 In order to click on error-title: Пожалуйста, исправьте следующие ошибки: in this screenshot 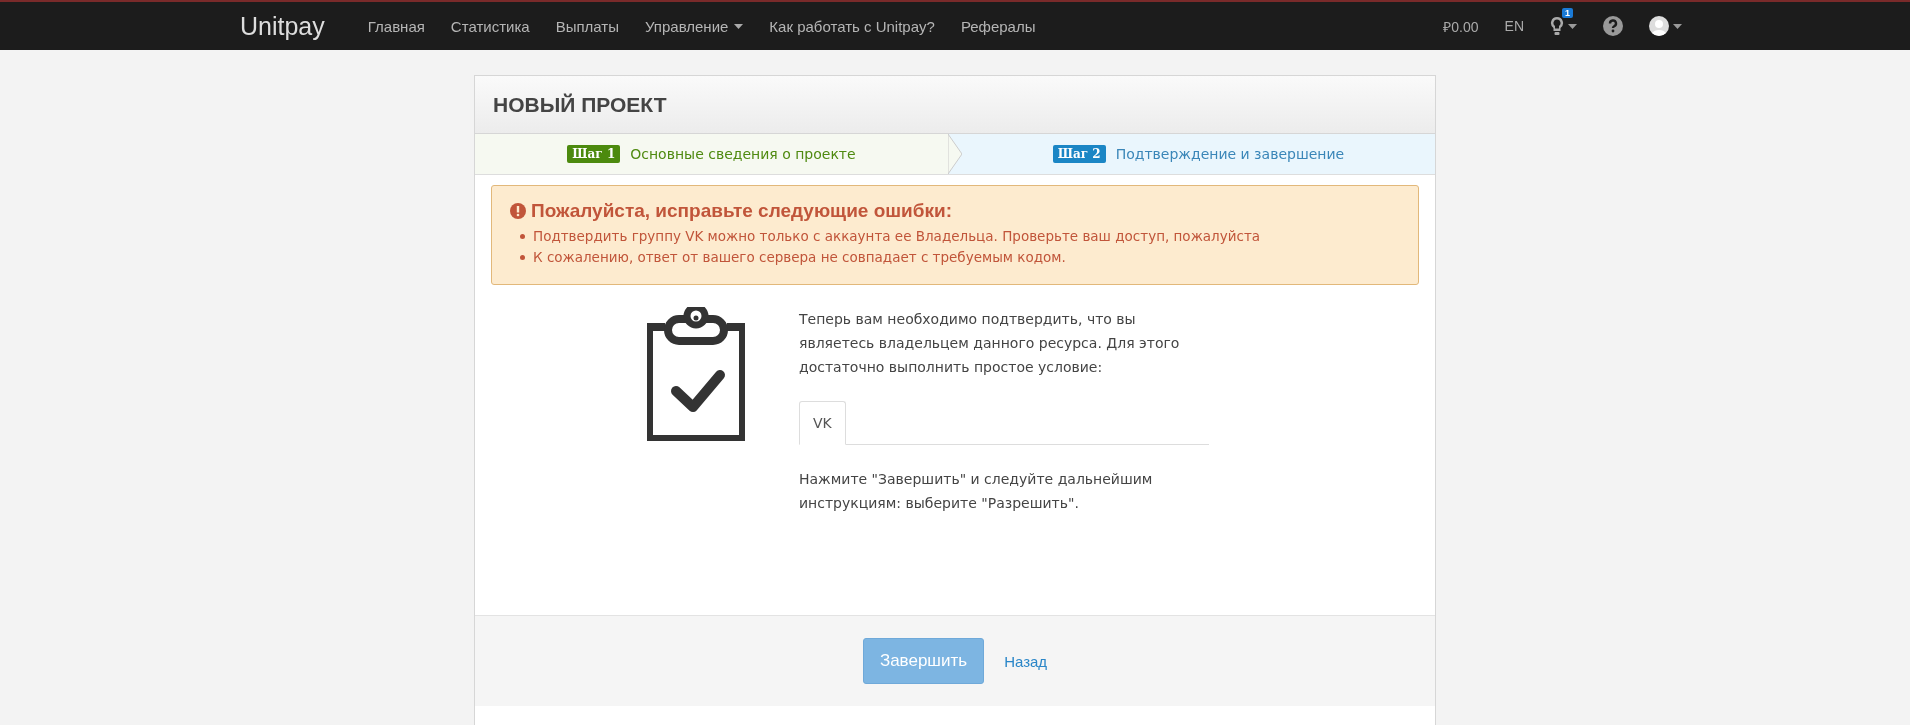, I will do `click(742, 211)`.